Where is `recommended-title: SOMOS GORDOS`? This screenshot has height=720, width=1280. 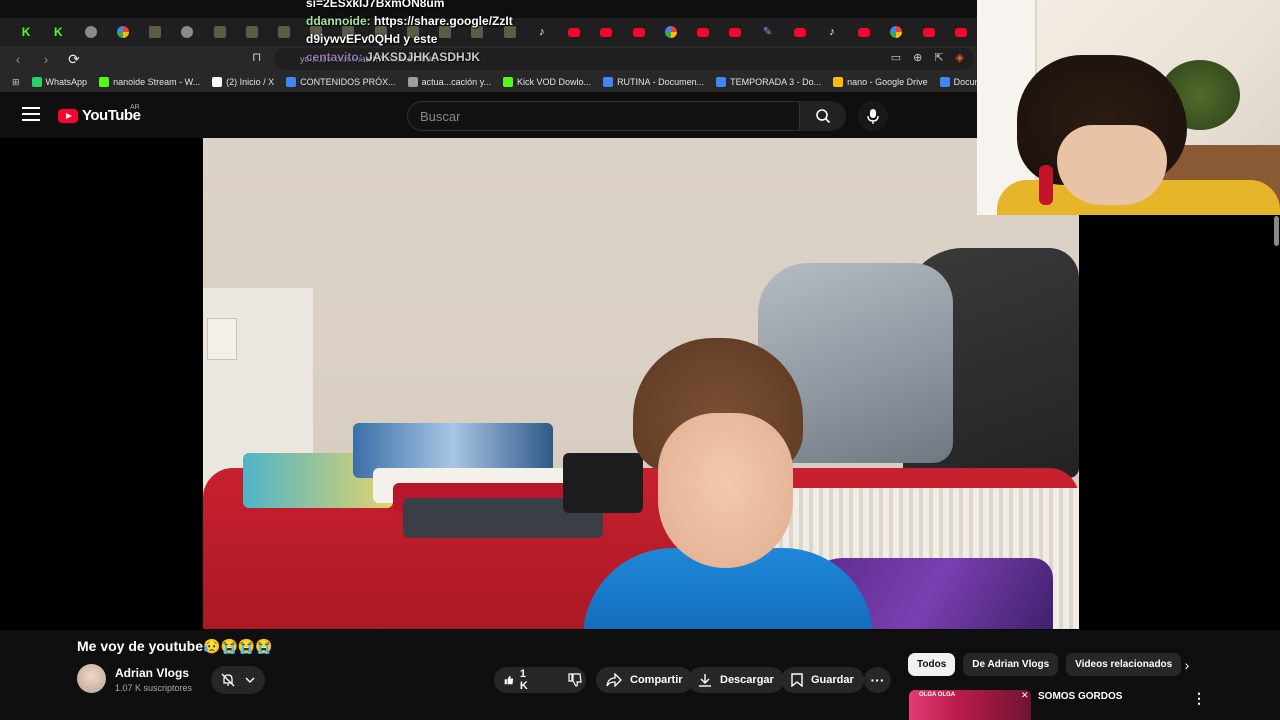 recommended-title: SOMOS GORDOS is located at coordinates (1080, 696).